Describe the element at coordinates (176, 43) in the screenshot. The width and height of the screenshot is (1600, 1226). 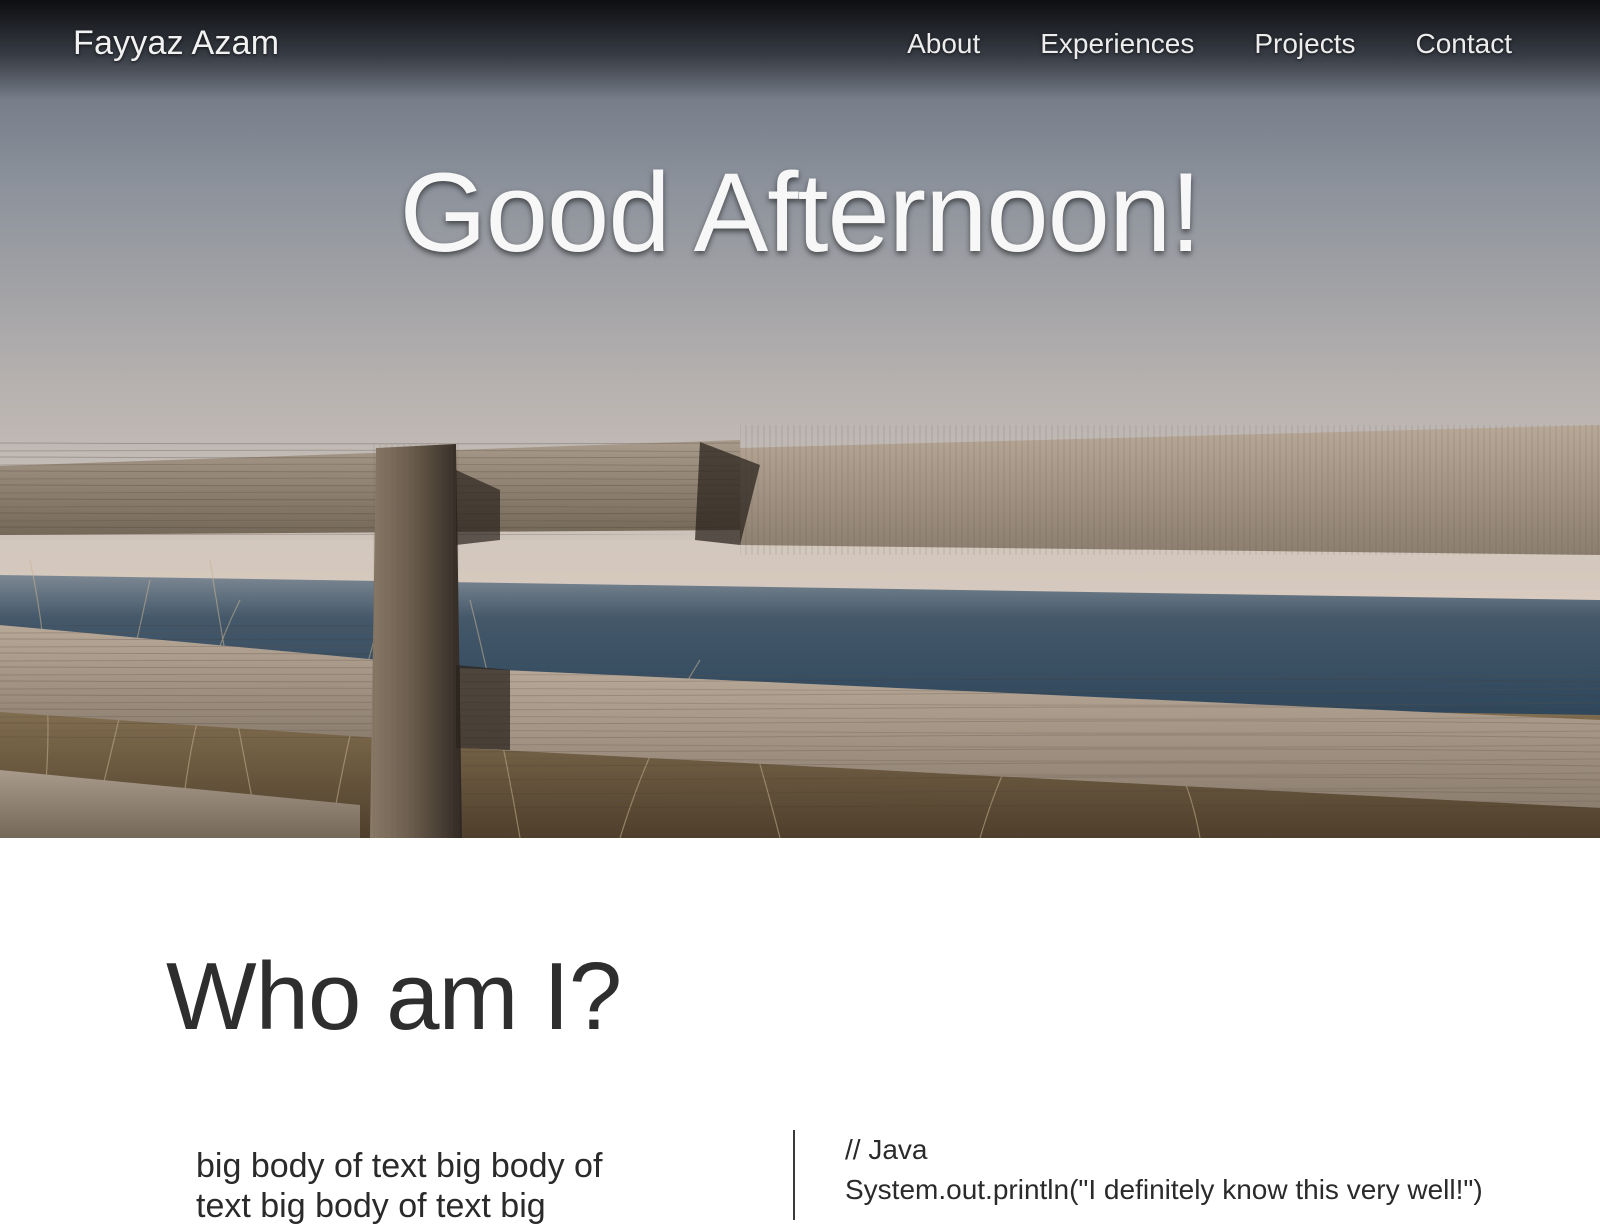
I see `brand-logo-link: Fayyaz Azam` at that location.